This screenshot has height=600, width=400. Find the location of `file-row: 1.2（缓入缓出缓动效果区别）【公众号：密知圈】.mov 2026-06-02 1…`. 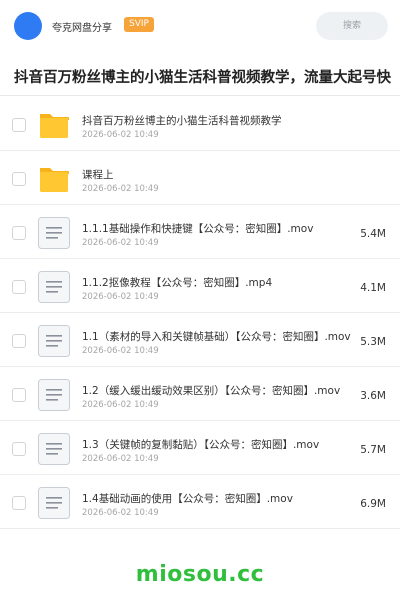

file-row: 1.2（缓入缓出缓动效果区别）【公众号：密知圈】.mov 2026-06-02 1… is located at coordinates (200, 394).